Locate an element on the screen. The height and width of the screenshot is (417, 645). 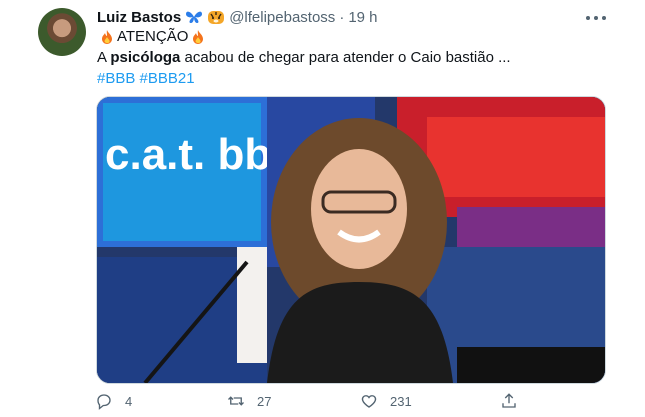
hashtag-list: #BBB #BBB21 is located at coordinates (146, 78).